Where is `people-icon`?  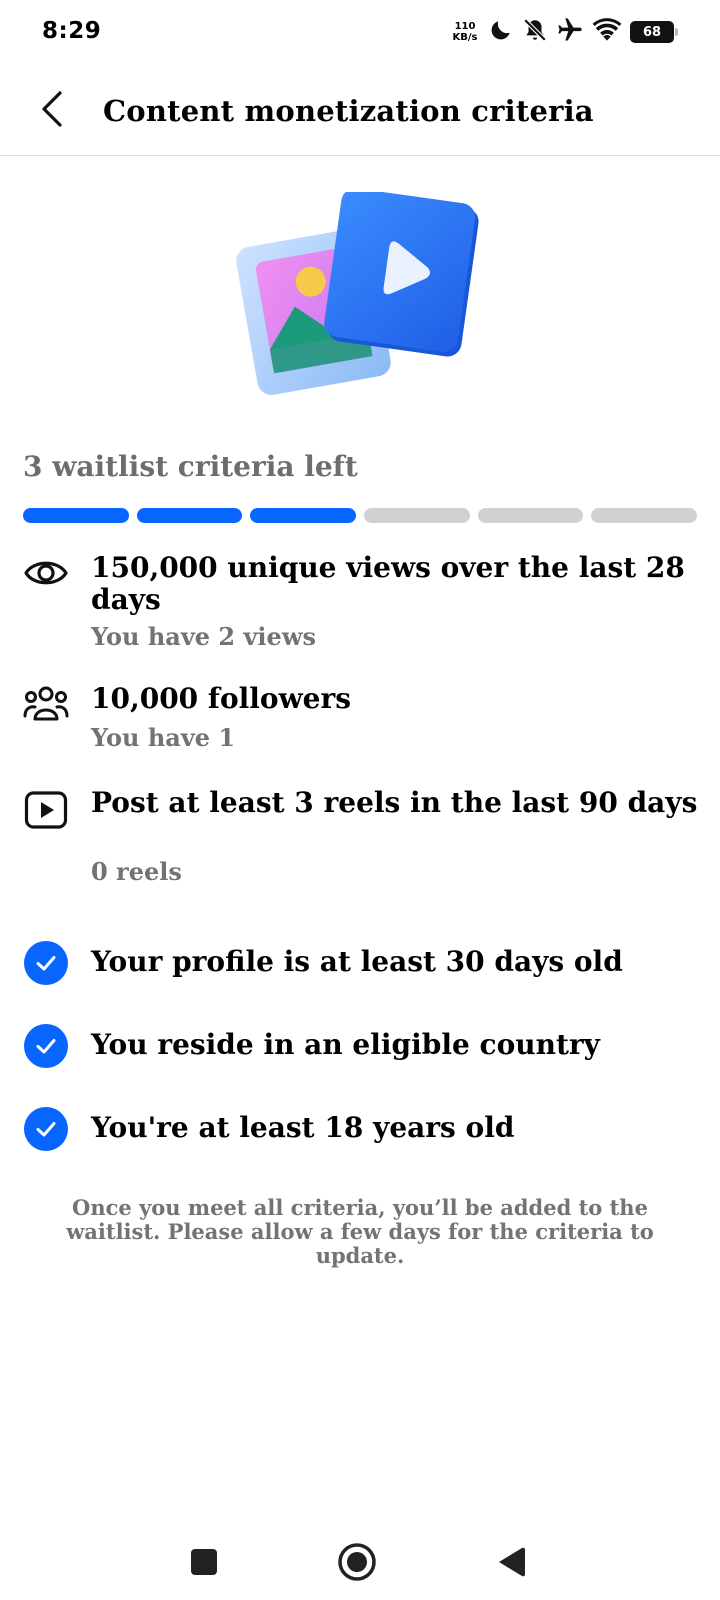
people-icon is located at coordinates (46, 705).